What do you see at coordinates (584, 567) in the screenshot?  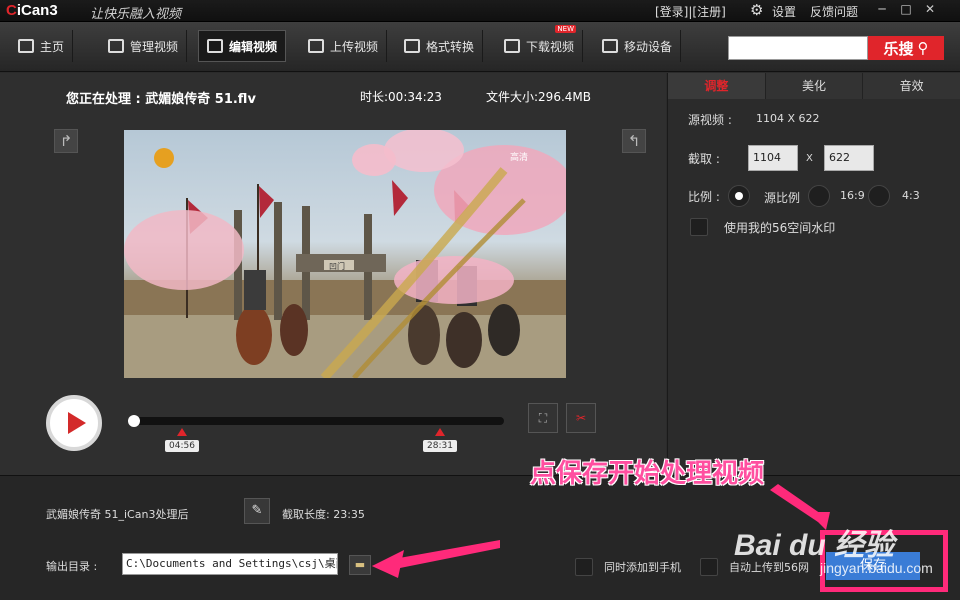 I see `add-to-phone-checkbox` at bounding box center [584, 567].